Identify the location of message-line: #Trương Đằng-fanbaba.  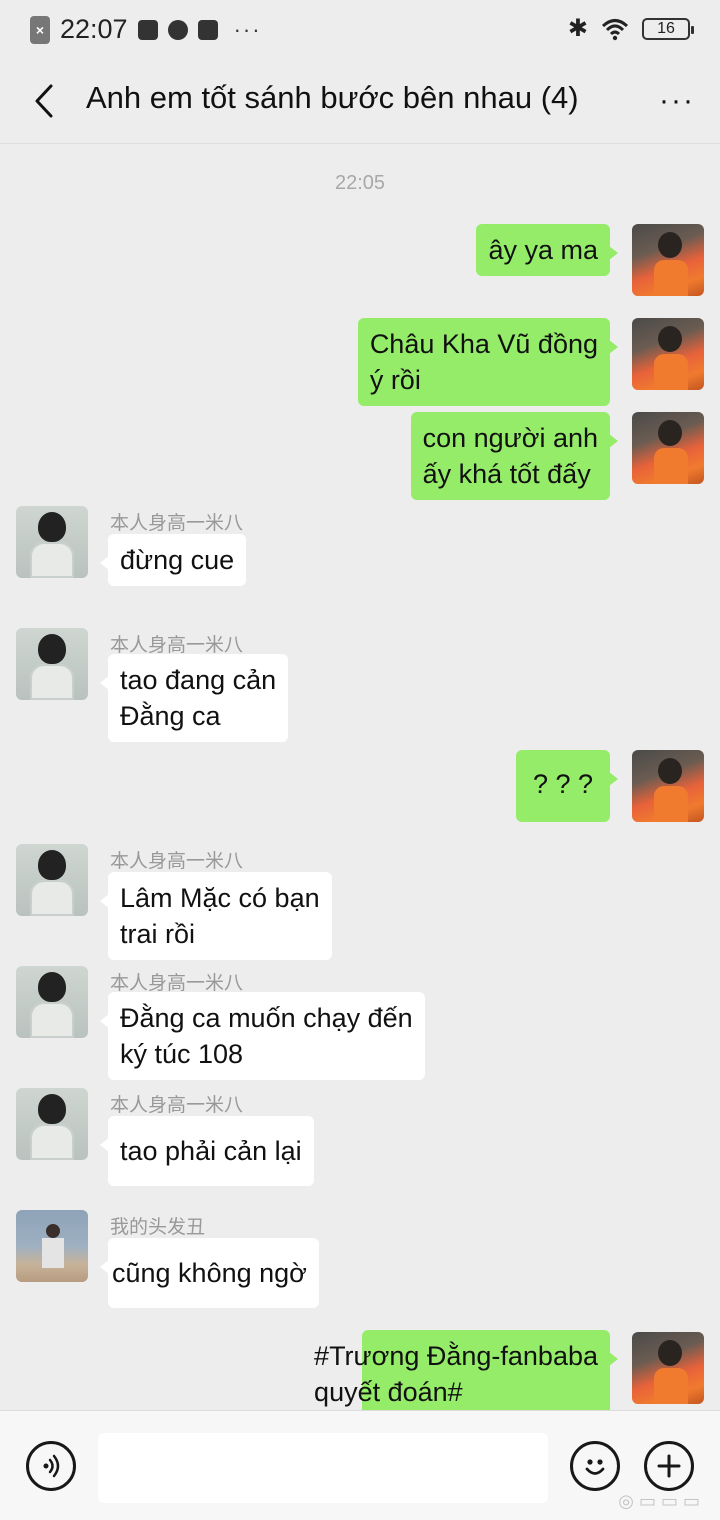
(456, 1356).